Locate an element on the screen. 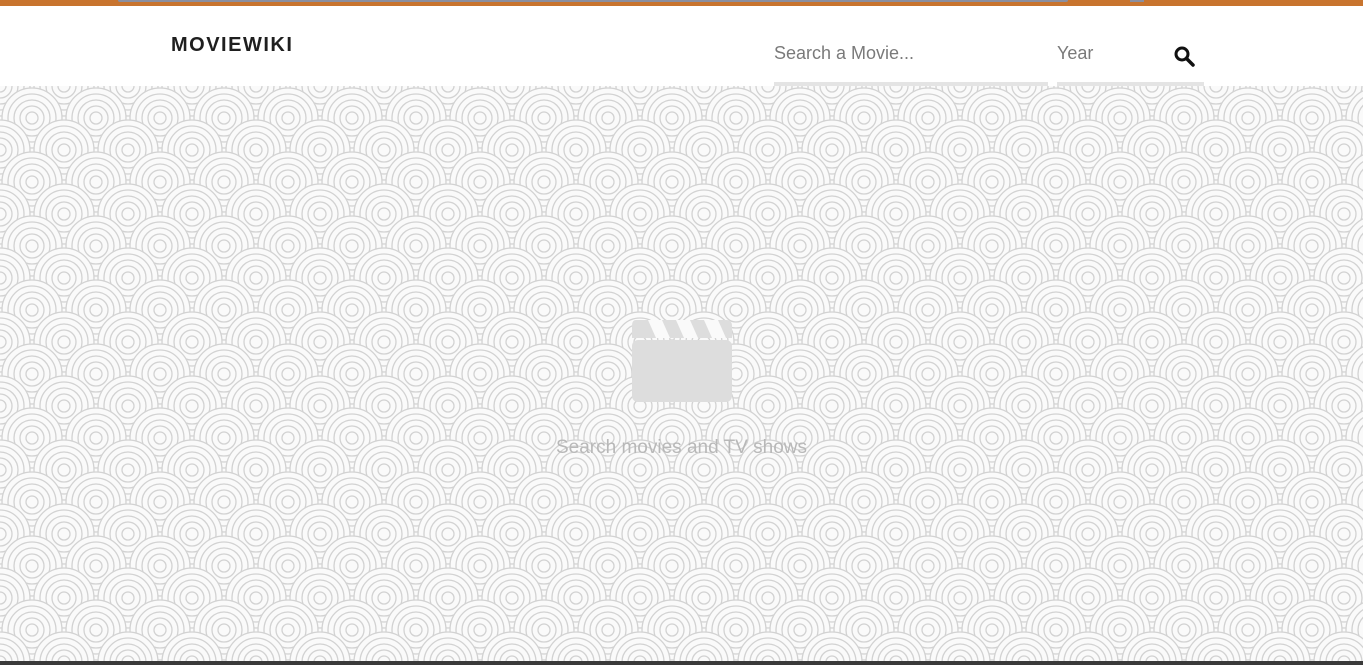 This screenshot has height=665, width=1363. search-button is located at coordinates (1185, 57).